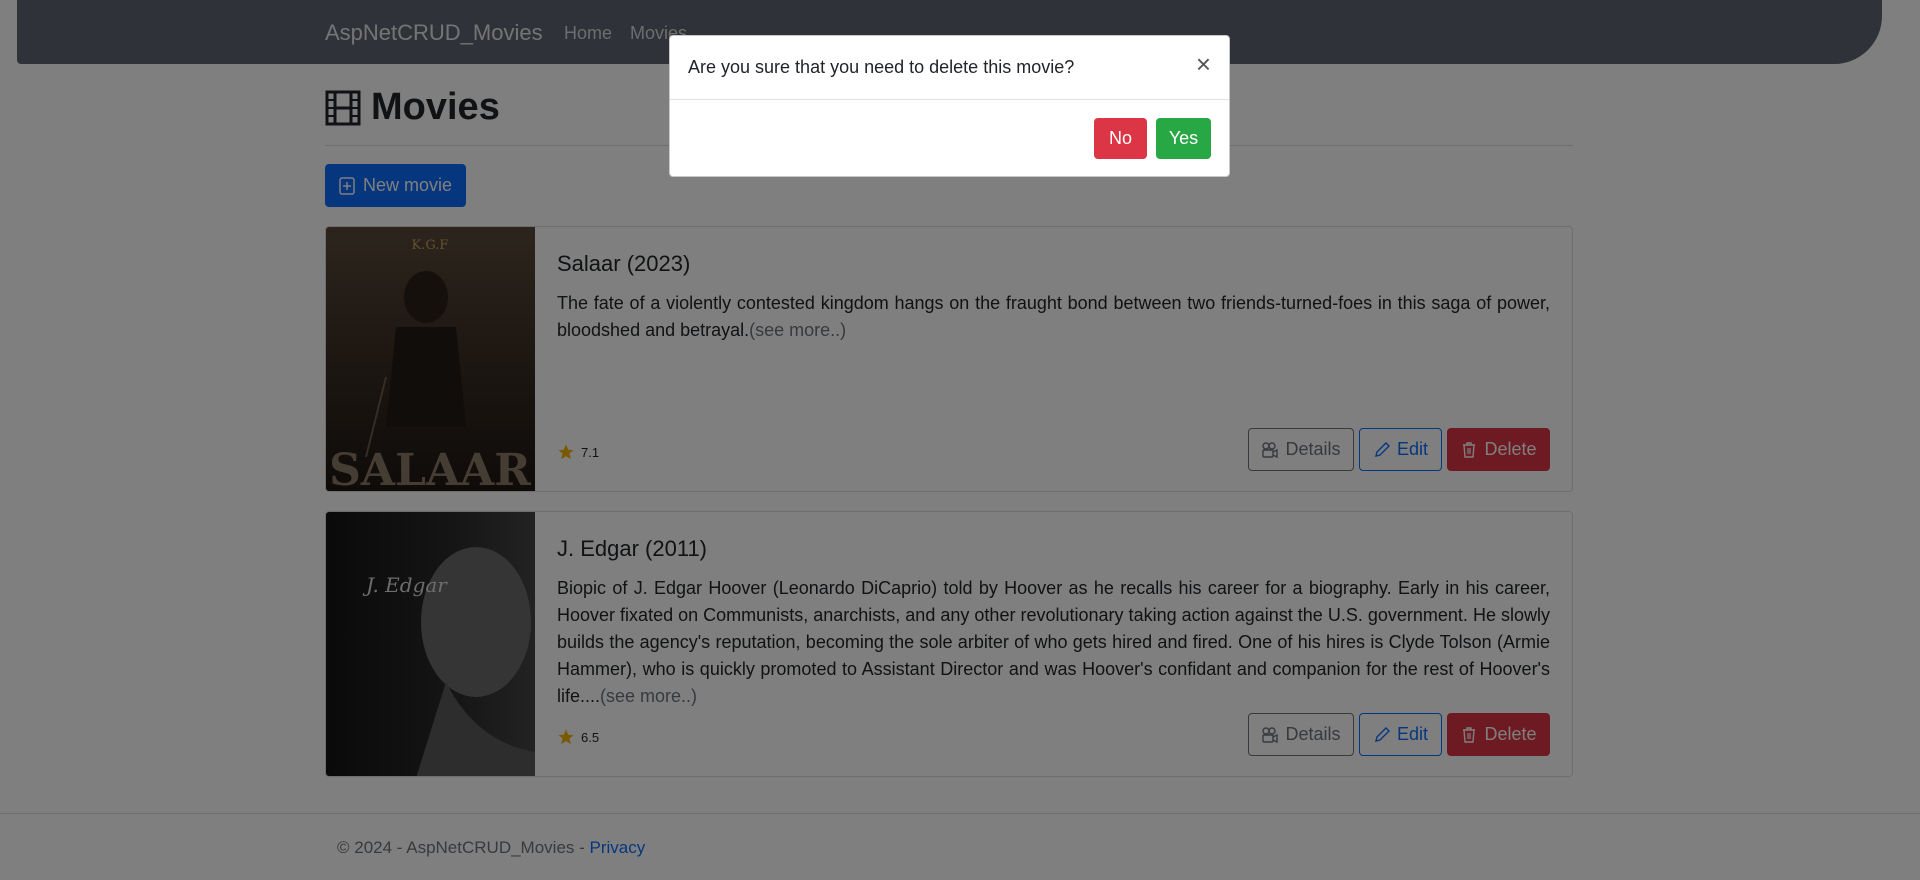 Image resolution: width=1920 pixels, height=880 pixels. What do you see at coordinates (1203, 64) in the screenshot?
I see `close-icon: ×` at bounding box center [1203, 64].